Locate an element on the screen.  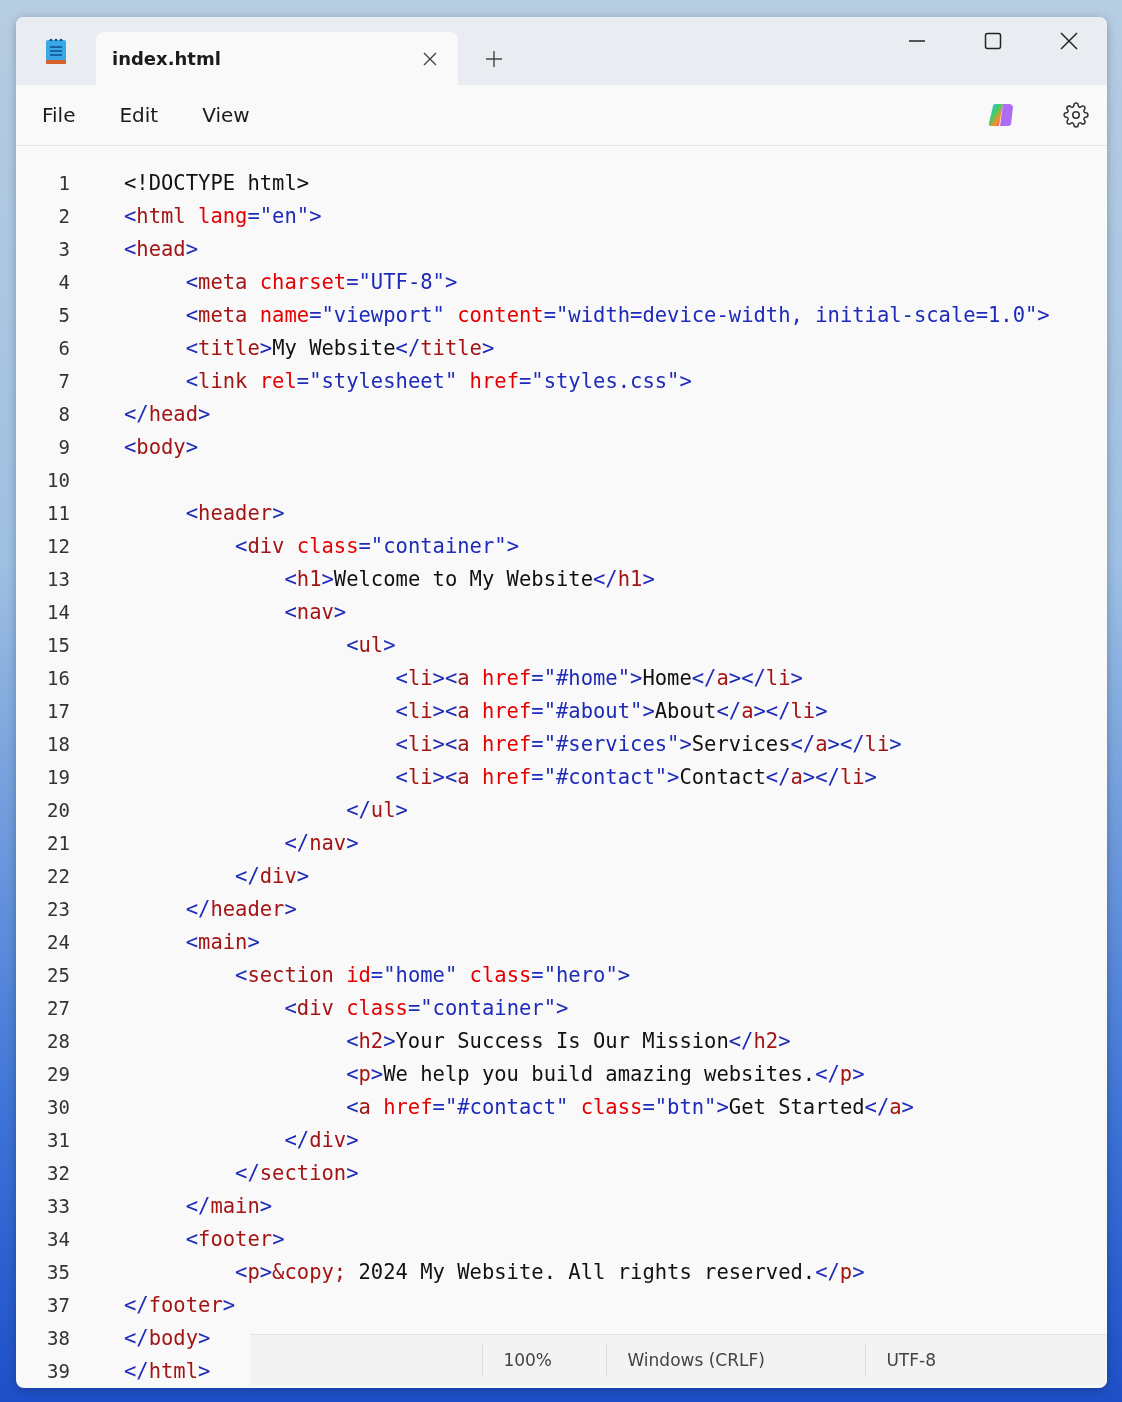
line-number: 3 is located at coordinates (63, 248).